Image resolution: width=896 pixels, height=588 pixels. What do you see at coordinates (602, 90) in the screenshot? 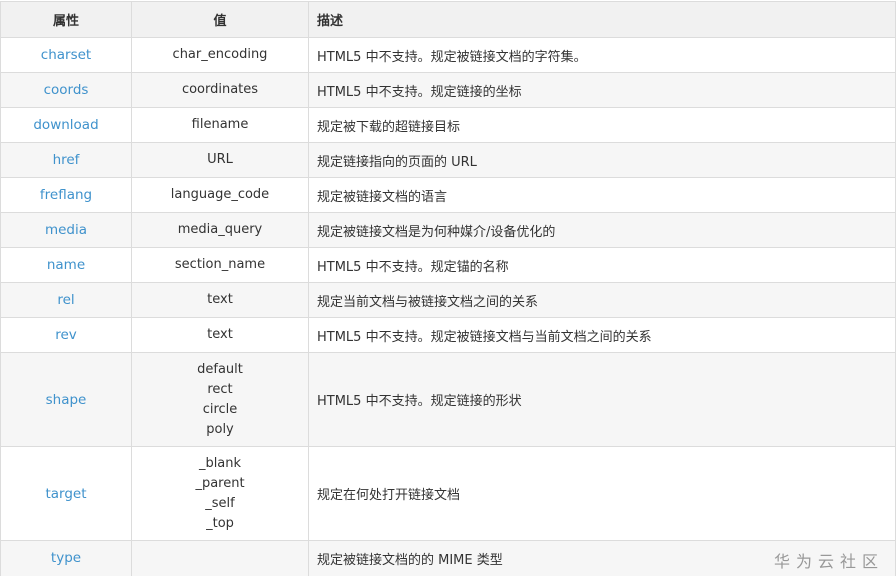
I see `desc-cell: HTML5 中不支持。规定链接的坐标` at bounding box center [602, 90].